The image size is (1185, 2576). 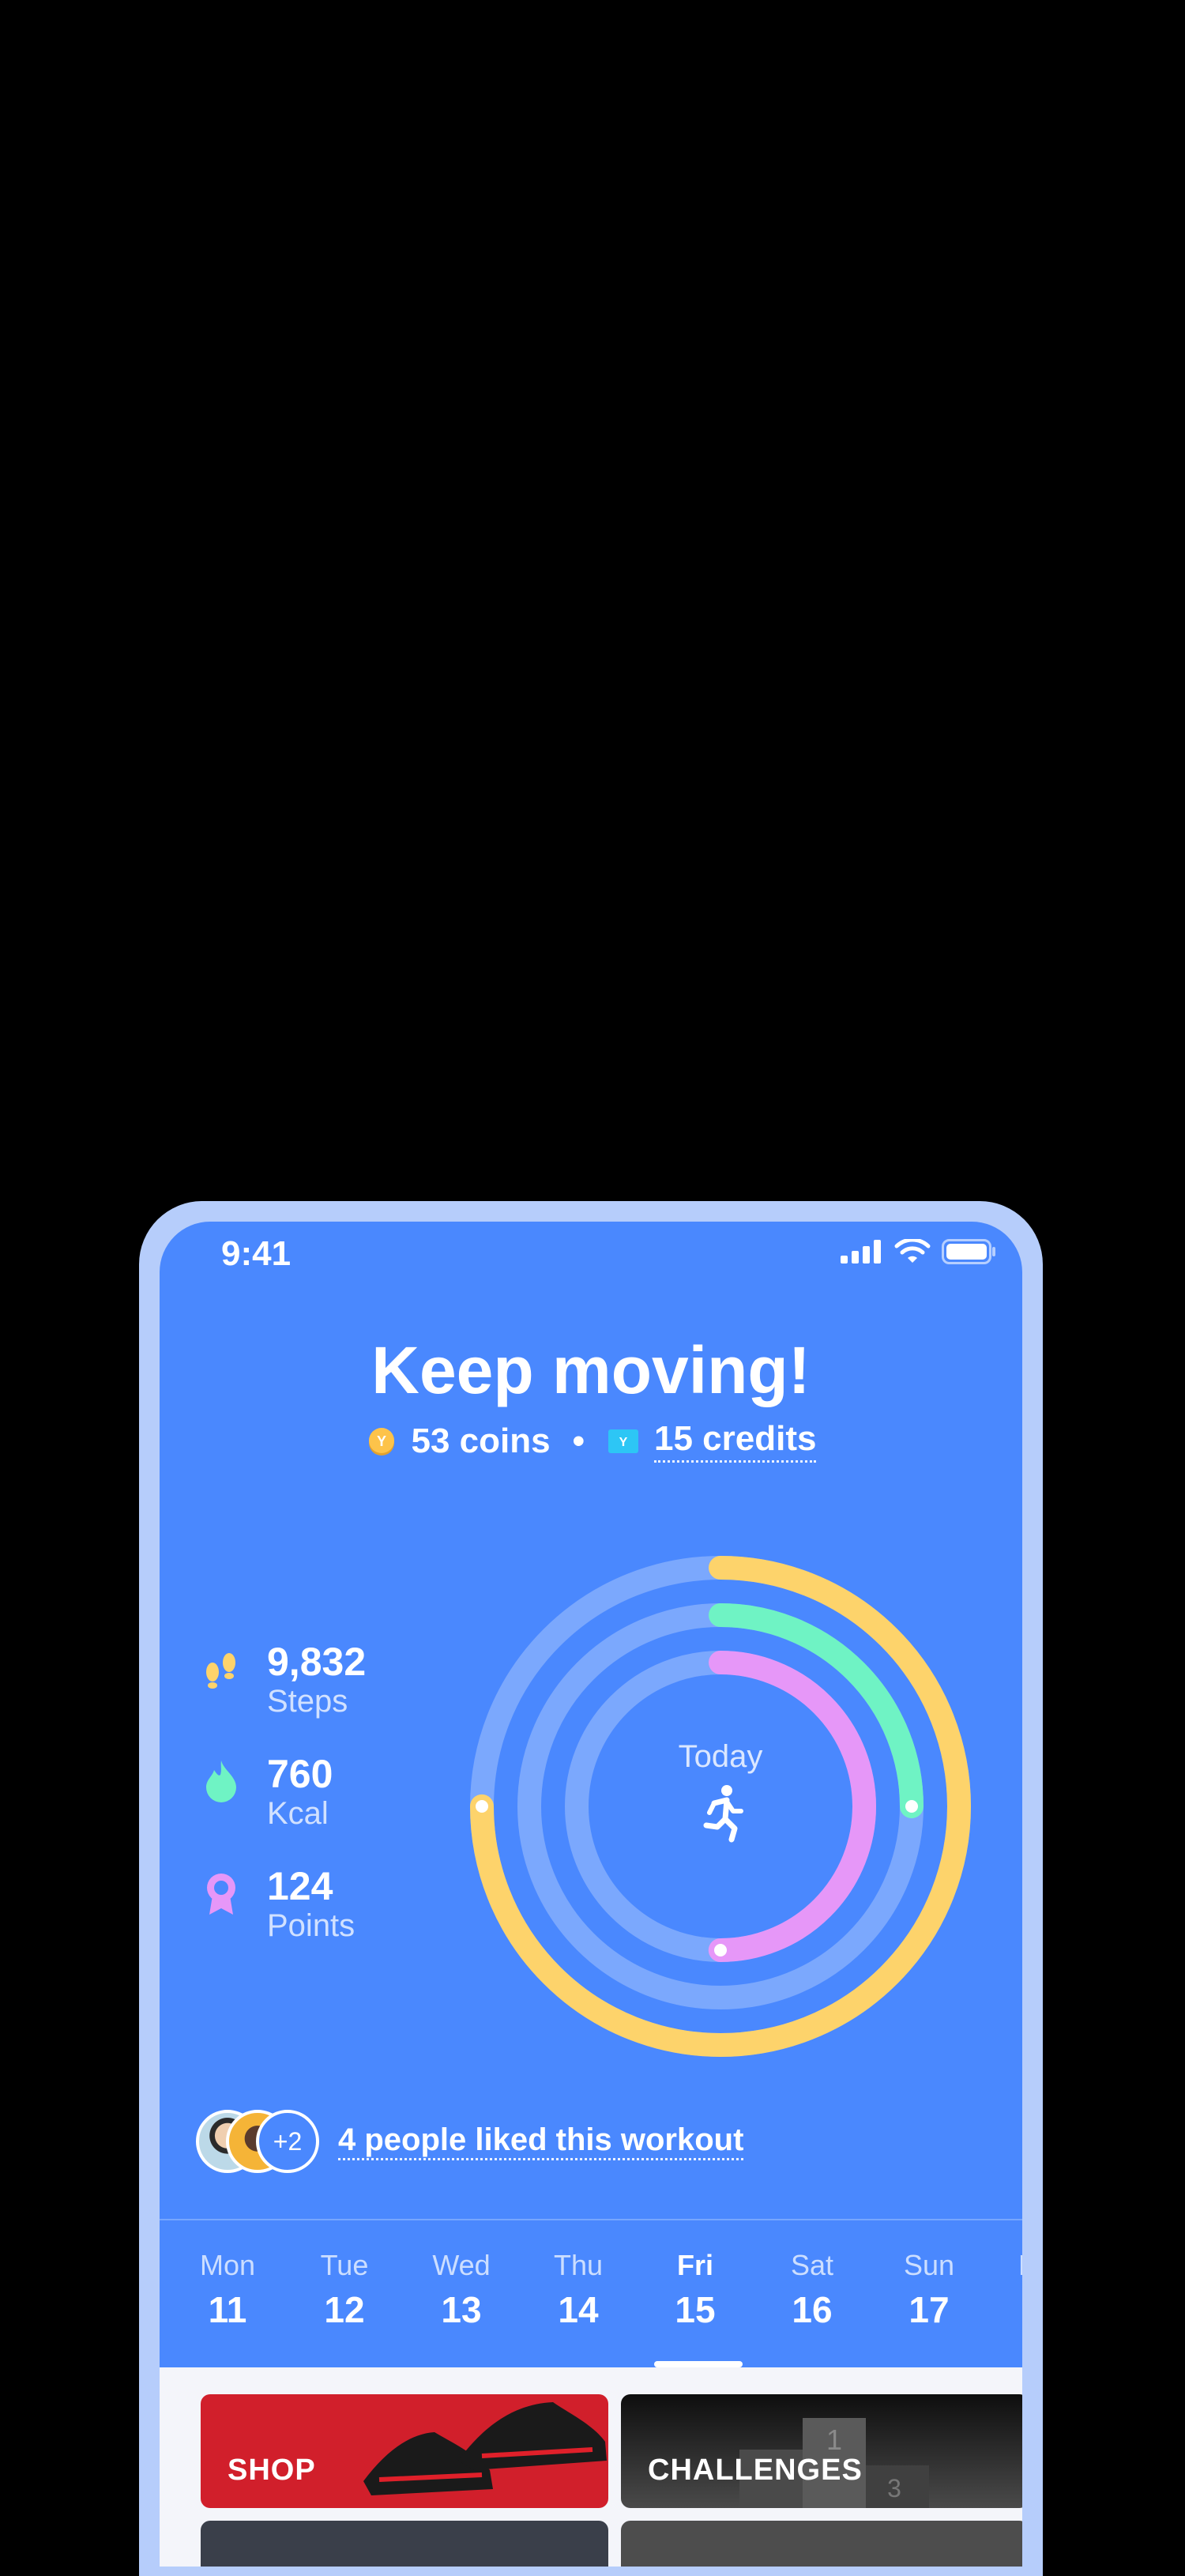 I want to click on shop-card: SHOP, so click(x=405, y=2451).